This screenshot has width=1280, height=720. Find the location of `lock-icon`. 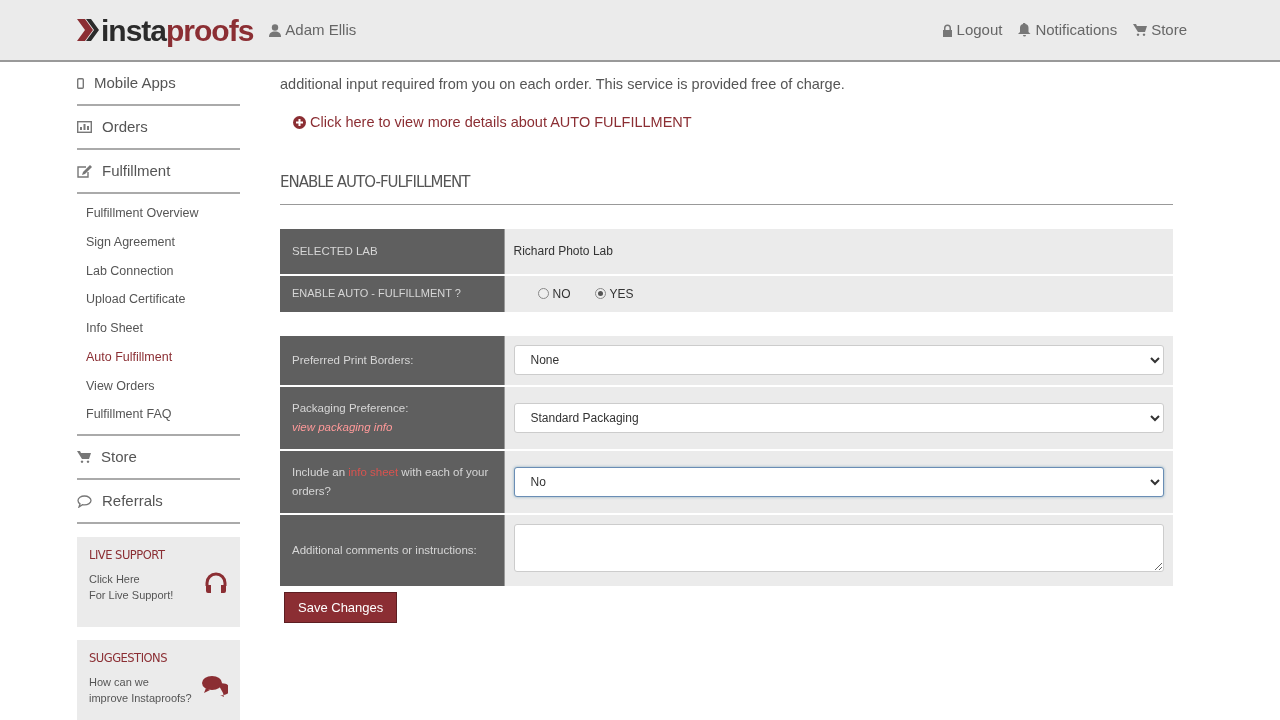

lock-icon is located at coordinates (947, 30).